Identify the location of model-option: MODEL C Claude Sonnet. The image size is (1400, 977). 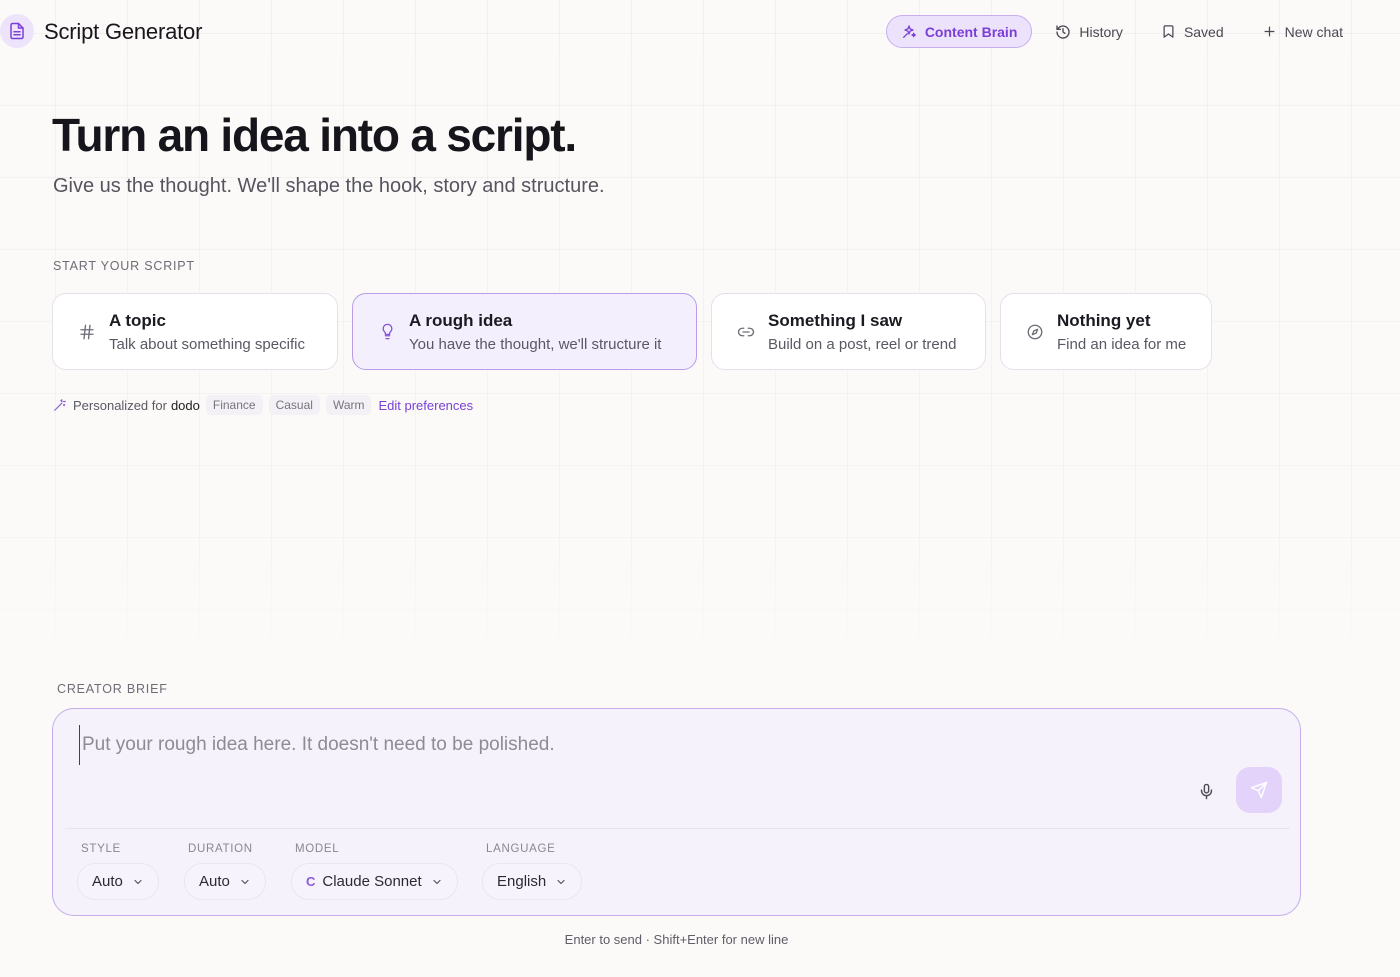
(374, 871).